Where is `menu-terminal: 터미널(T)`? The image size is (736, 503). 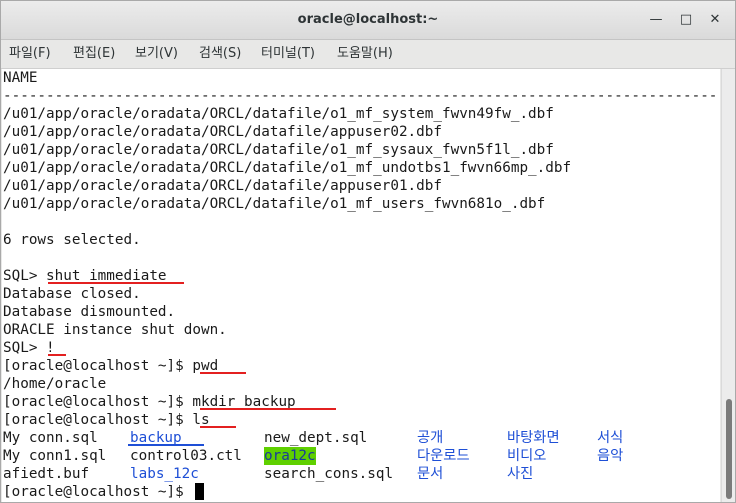
menu-terminal: 터미널(T) is located at coordinates (288, 54).